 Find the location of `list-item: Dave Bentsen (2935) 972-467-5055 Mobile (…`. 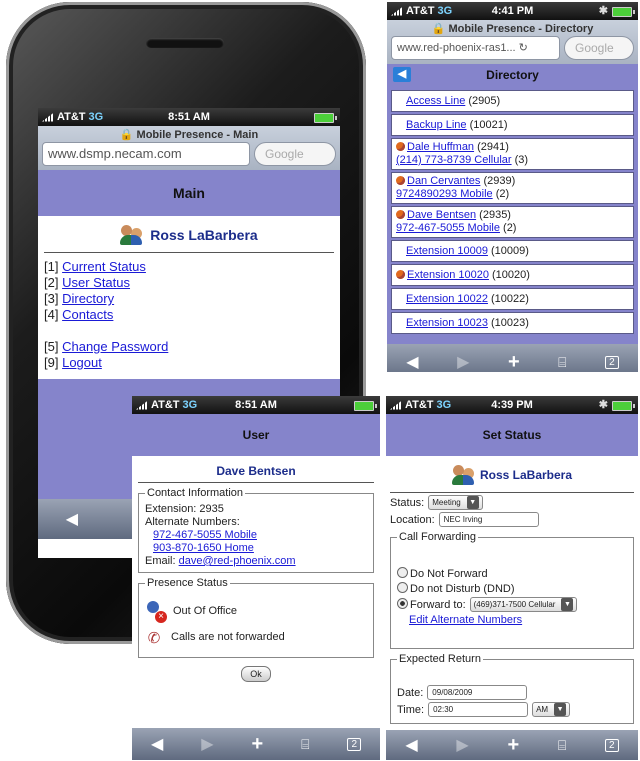

list-item: Dave Bentsen (2935) 972-467-5055 Mobile (… is located at coordinates (512, 222).